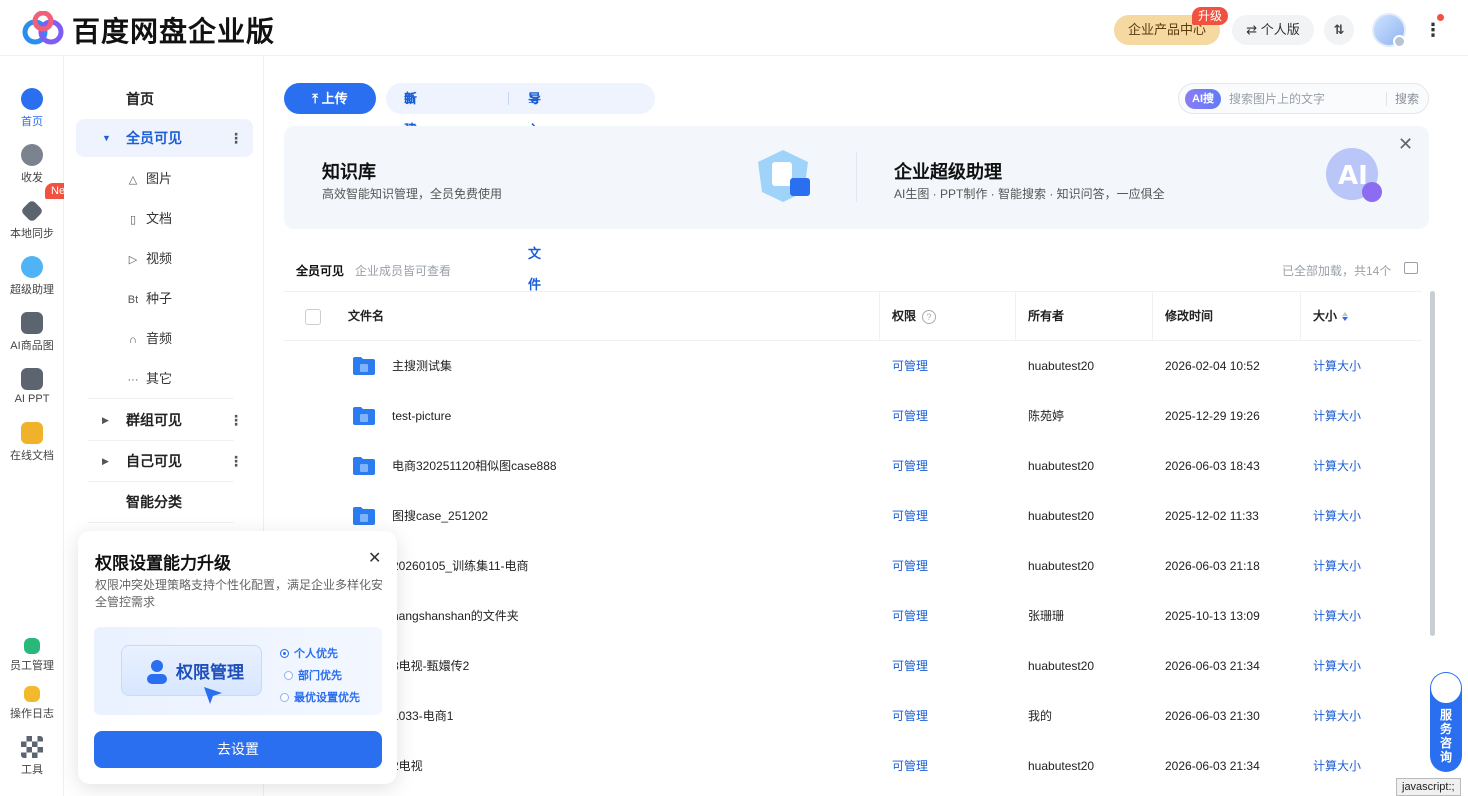  I want to click on rail-item-ai-product: AI商品图, so click(32, 332).